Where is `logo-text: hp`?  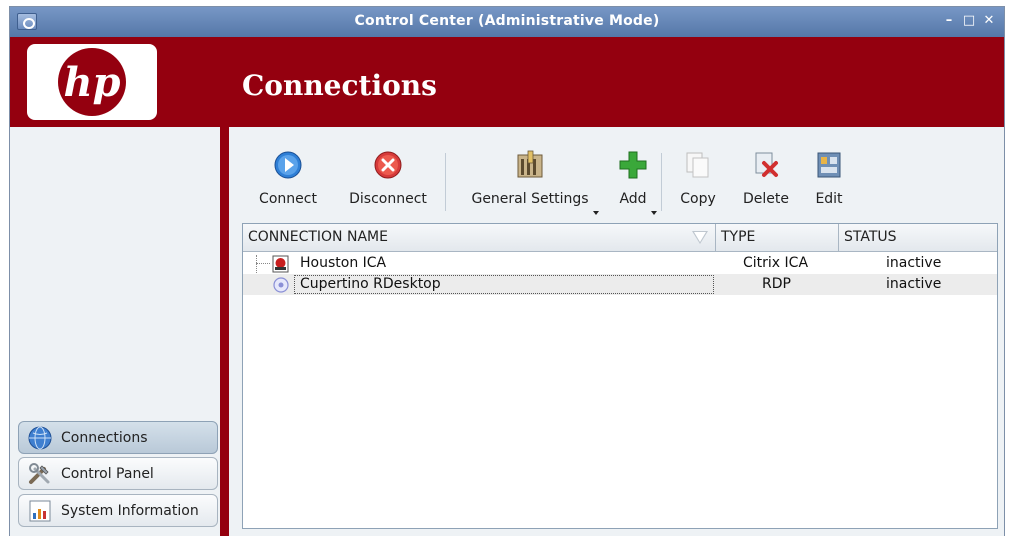 logo-text: hp is located at coordinates (91, 82).